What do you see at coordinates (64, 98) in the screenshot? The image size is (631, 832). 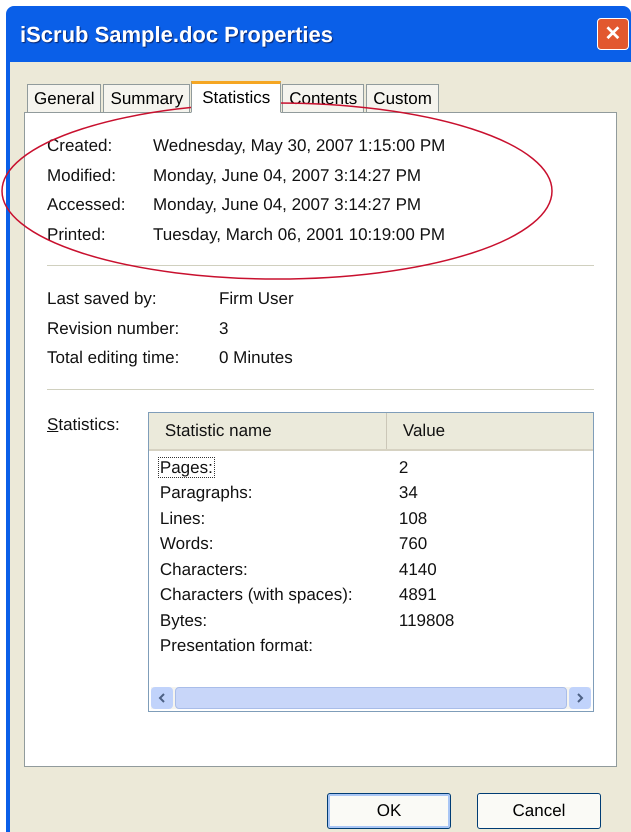 I see `tab: General` at bounding box center [64, 98].